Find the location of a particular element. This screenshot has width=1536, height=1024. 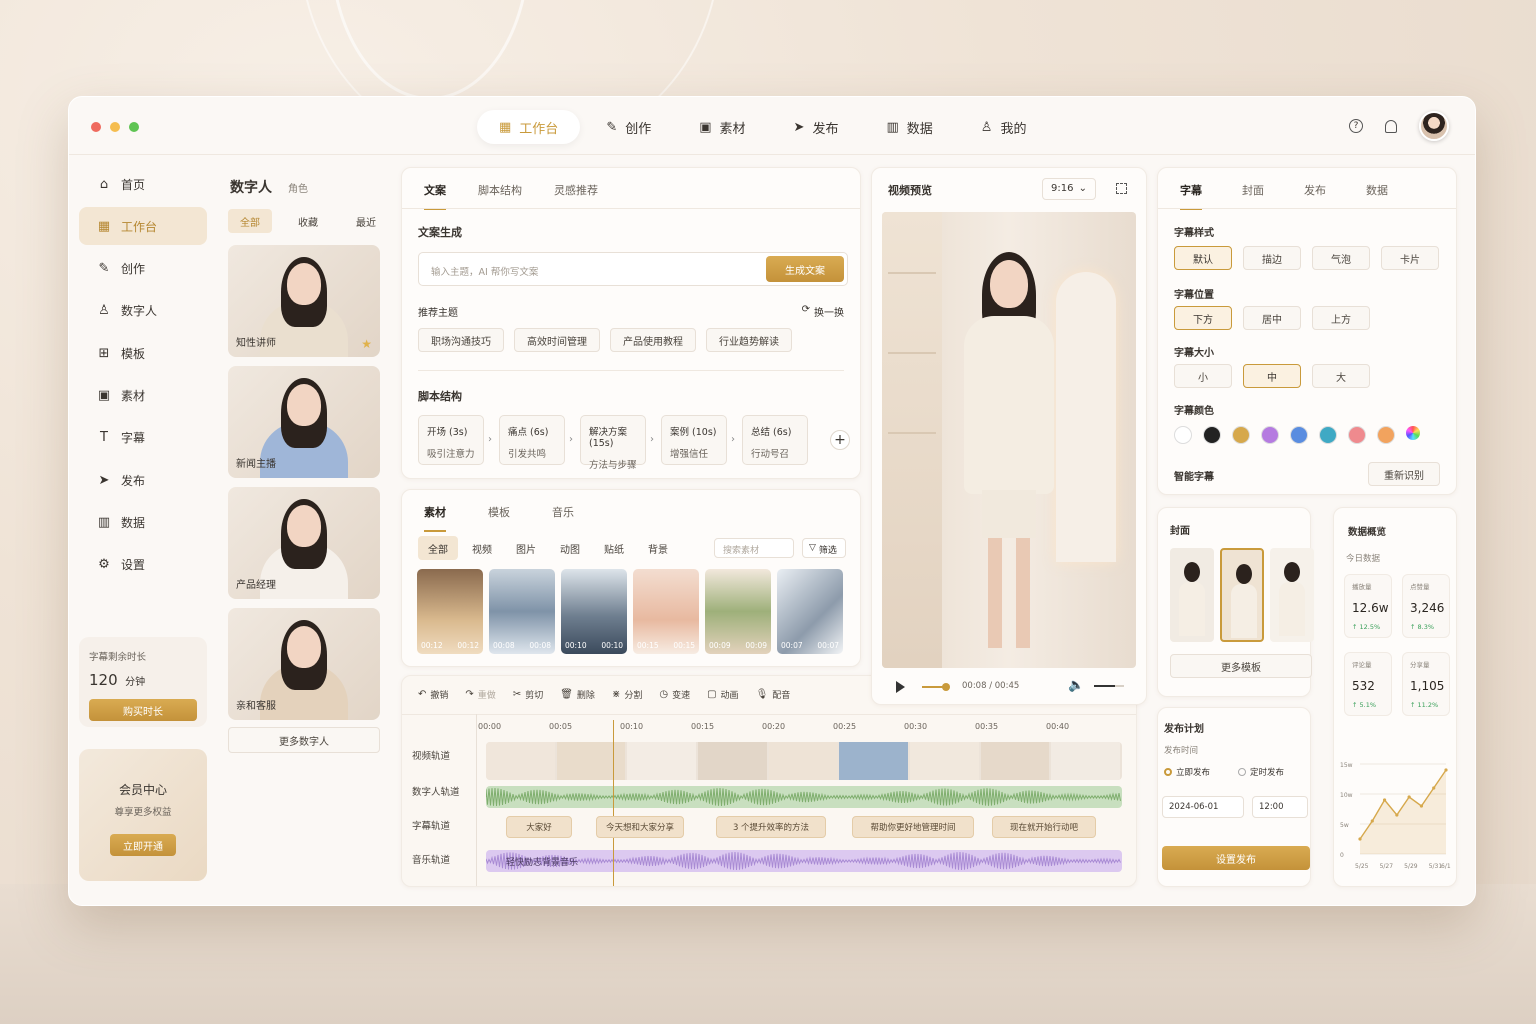

top-nav-3: ➤ 发布 is located at coordinates (816, 127).